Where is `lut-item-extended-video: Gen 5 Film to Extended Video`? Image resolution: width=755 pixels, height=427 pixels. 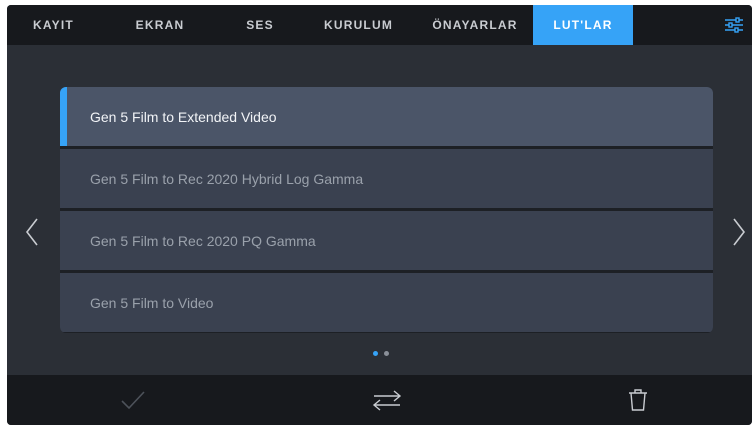
lut-item-extended-video: Gen 5 Film to Extended Video is located at coordinates (386, 116).